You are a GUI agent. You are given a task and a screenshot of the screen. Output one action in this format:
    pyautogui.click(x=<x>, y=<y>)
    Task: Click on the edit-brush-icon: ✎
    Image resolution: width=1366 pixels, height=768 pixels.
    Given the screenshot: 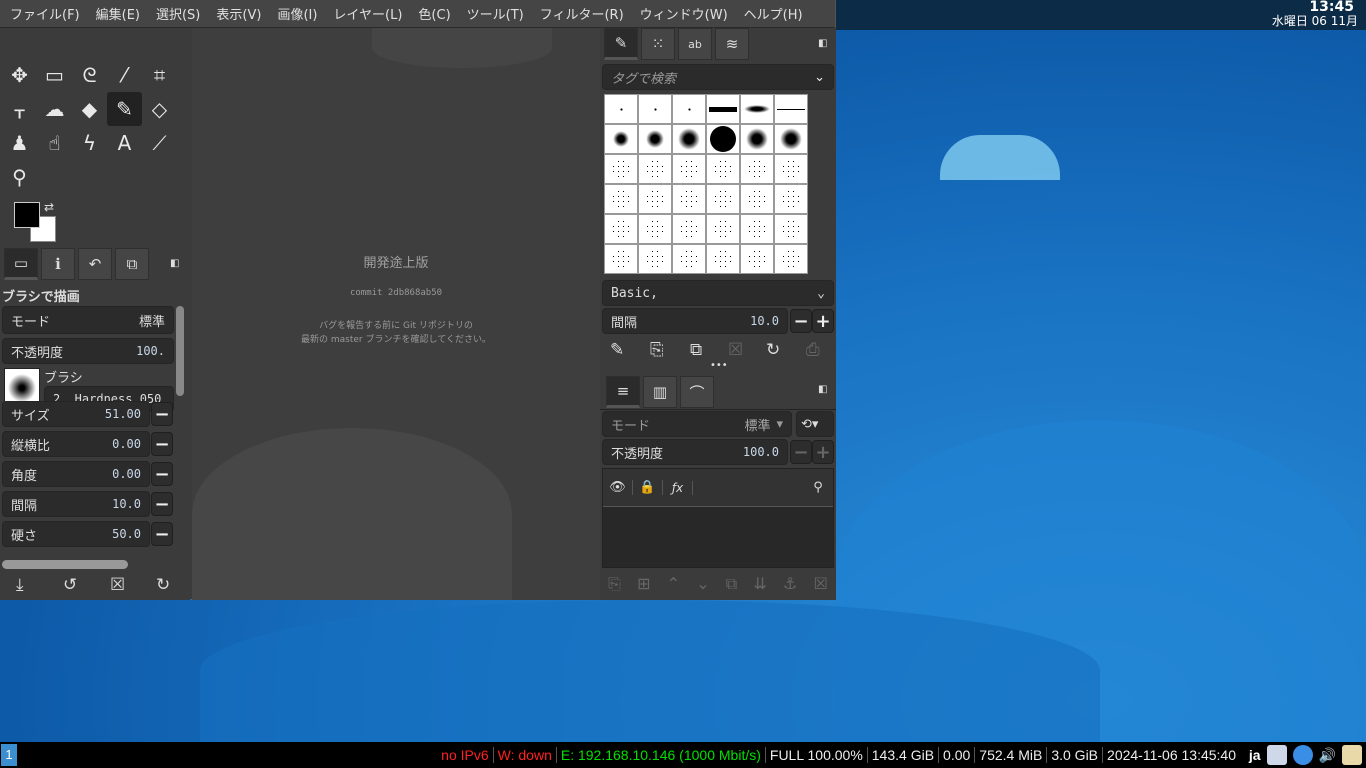 What is the action you would take?
    pyautogui.click(x=617, y=350)
    